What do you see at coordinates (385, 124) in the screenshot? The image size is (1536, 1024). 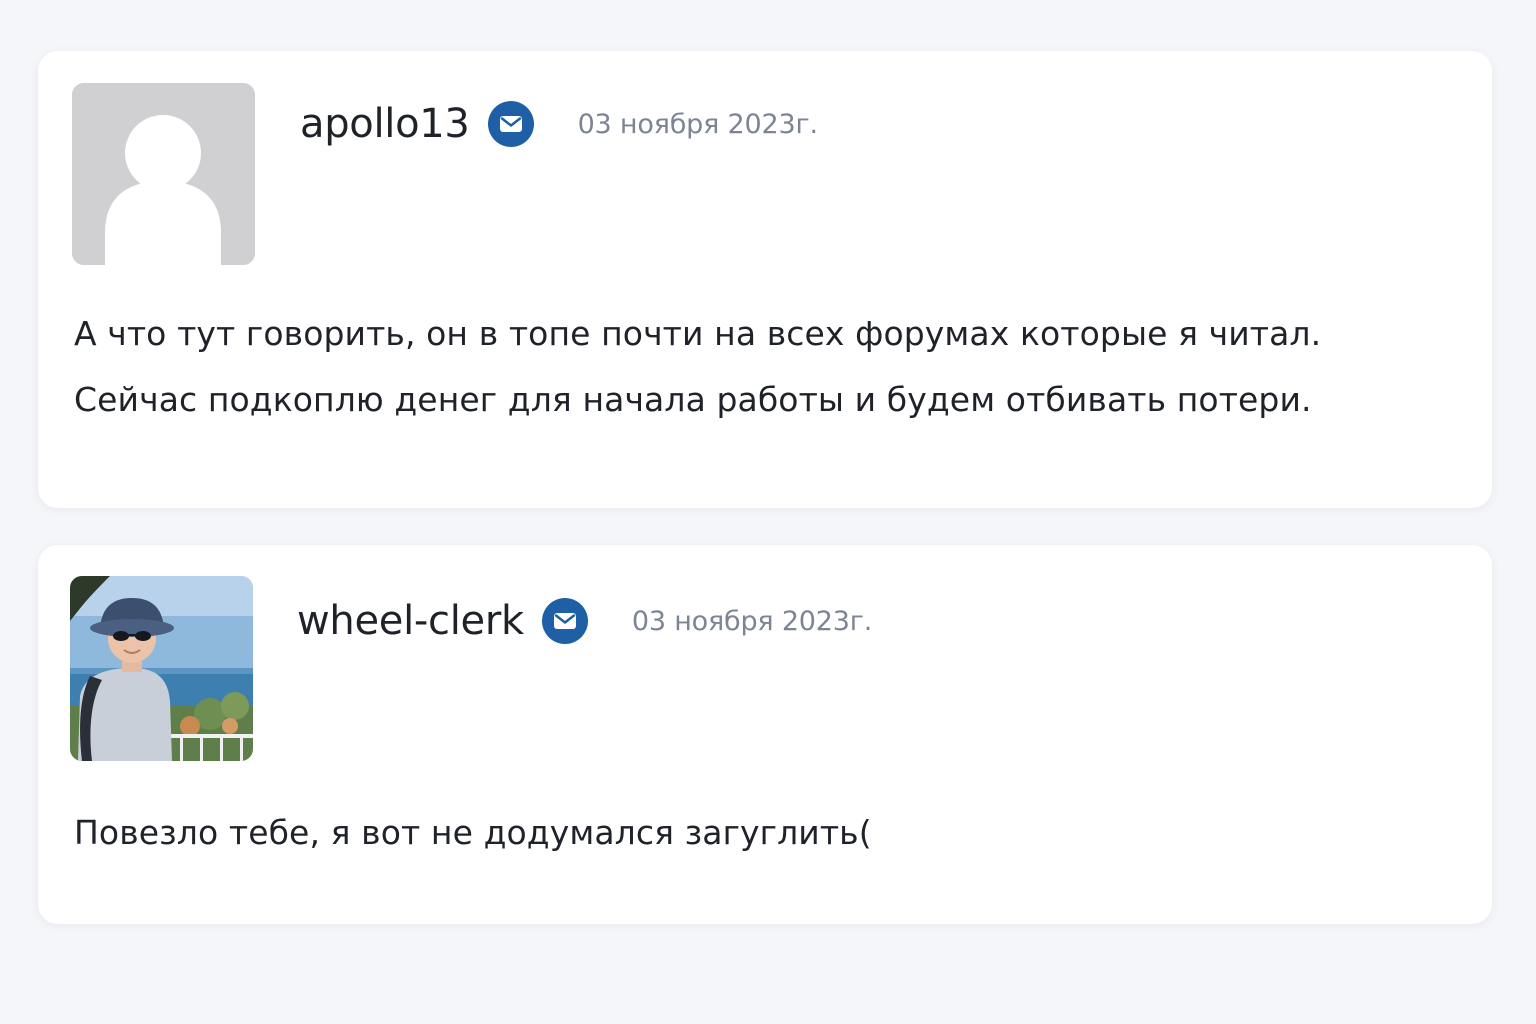 I see `author-name: apollo13` at bounding box center [385, 124].